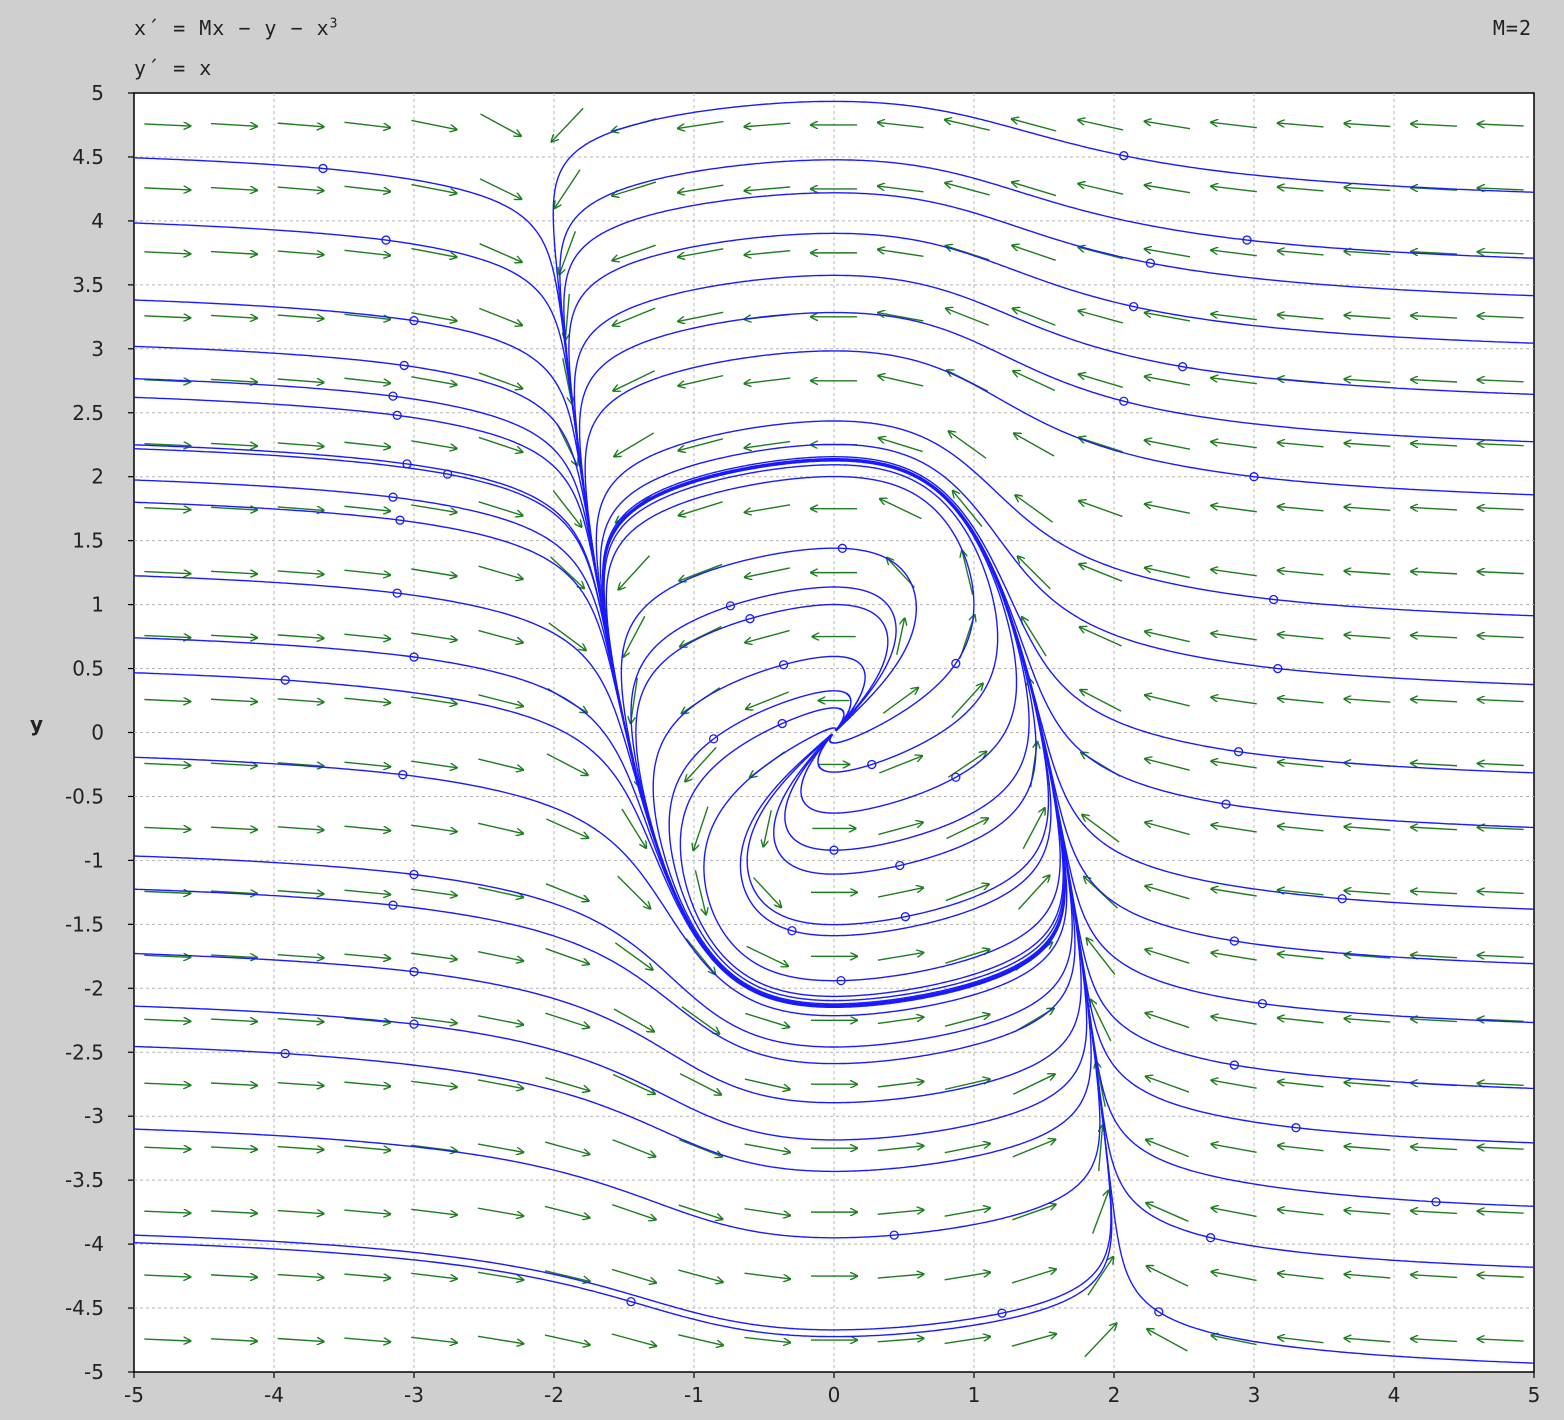 The width and height of the screenshot is (1564, 1420). Describe the element at coordinates (94, 1116) in the screenshot. I see `y-tick-label: -3` at that location.